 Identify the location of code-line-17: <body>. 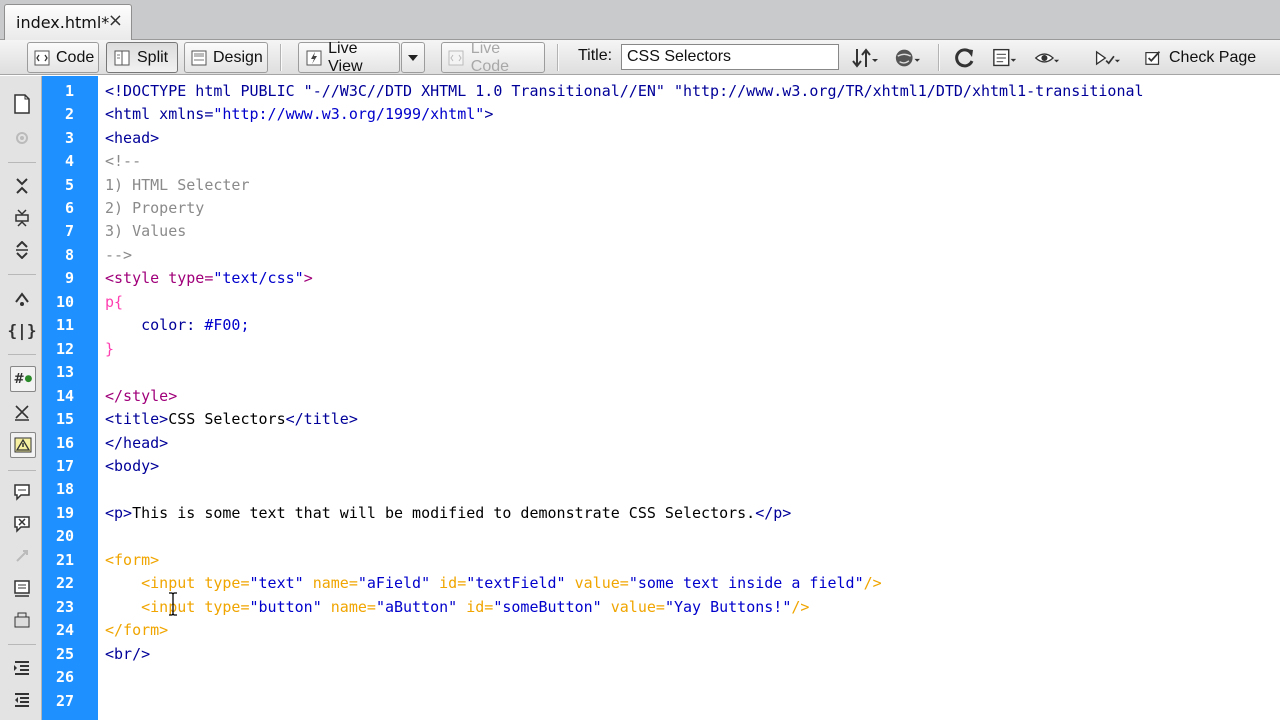
(132, 466).